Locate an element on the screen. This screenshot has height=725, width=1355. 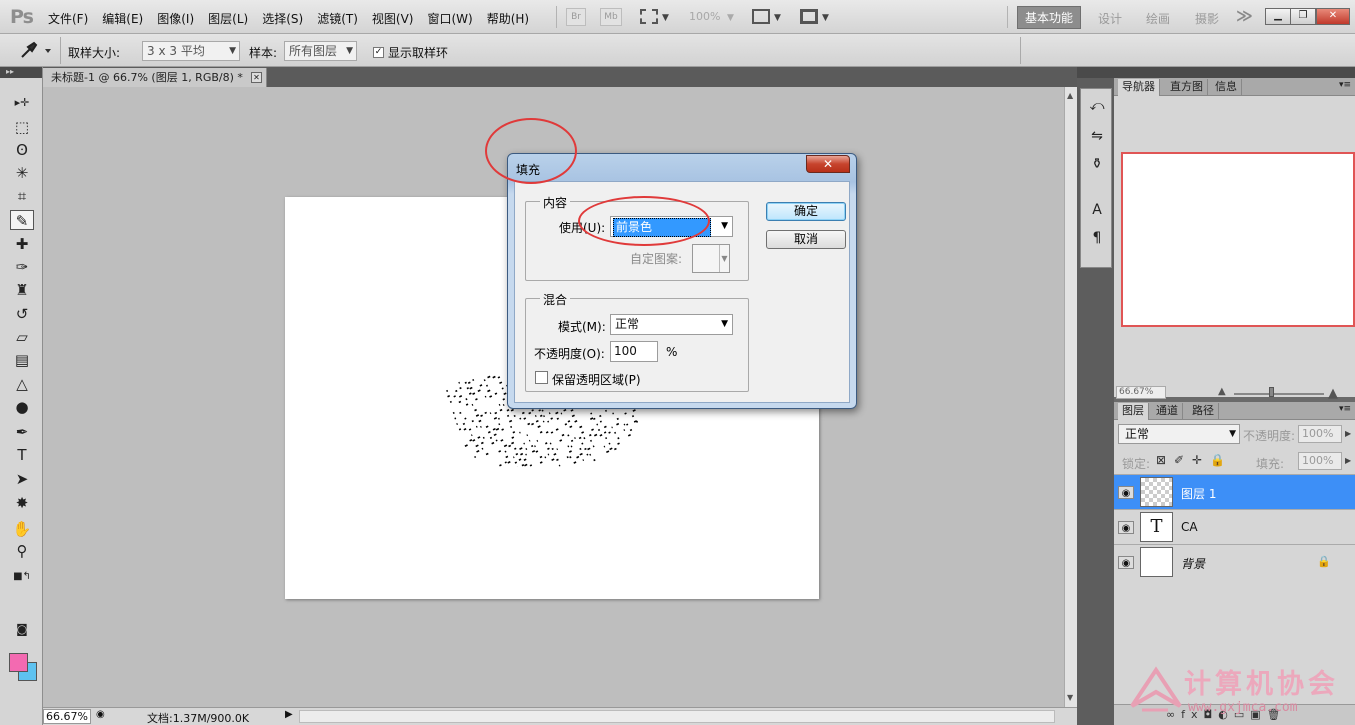
lock-all-icon: 🔒 is located at coordinates (1217, 460).